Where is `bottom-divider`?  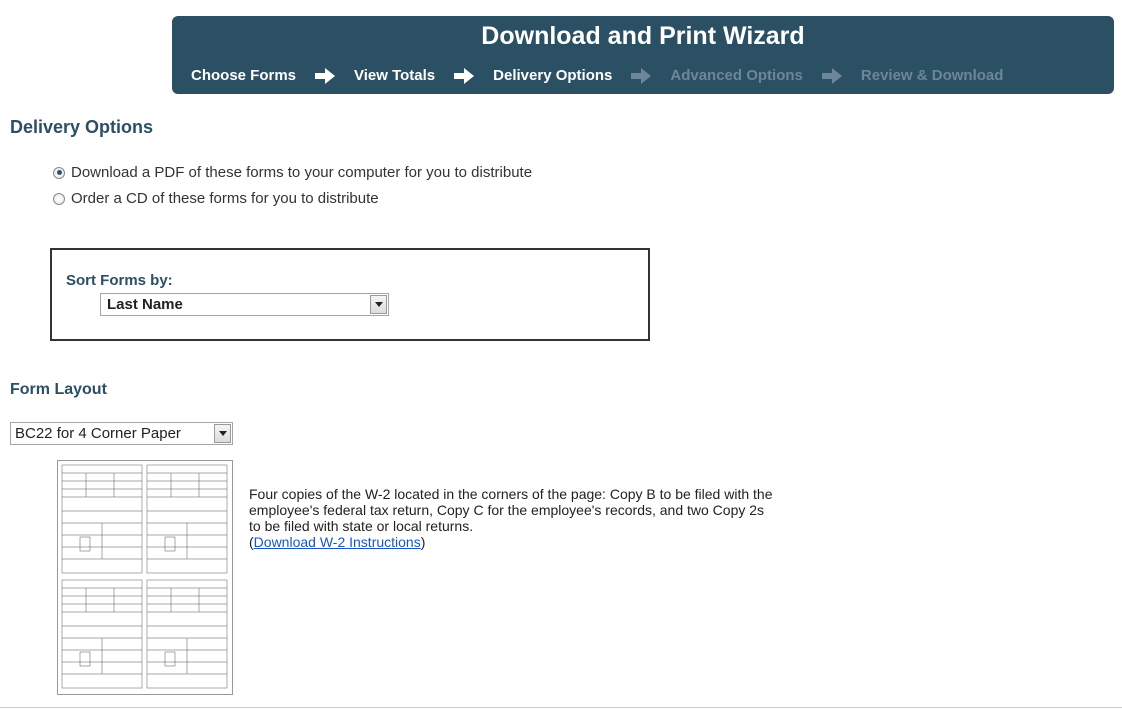 bottom-divider is located at coordinates (561, 707).